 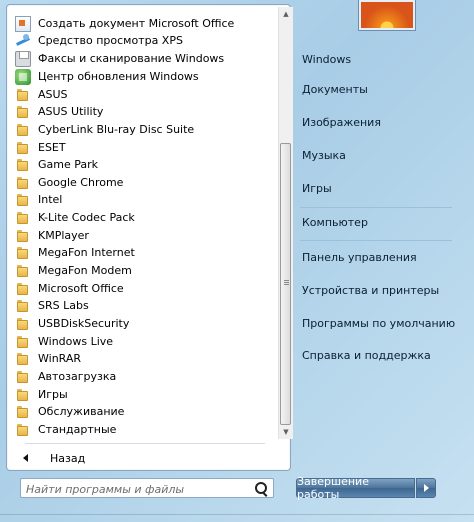 I want to click on program-item: USBDiskSecurity, so click(x=142, y=323).